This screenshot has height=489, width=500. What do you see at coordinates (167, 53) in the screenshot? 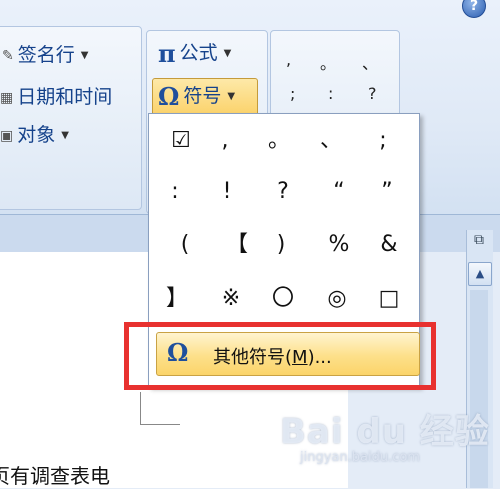
I see `pi-icon: π` at bounding box center [167, 53].